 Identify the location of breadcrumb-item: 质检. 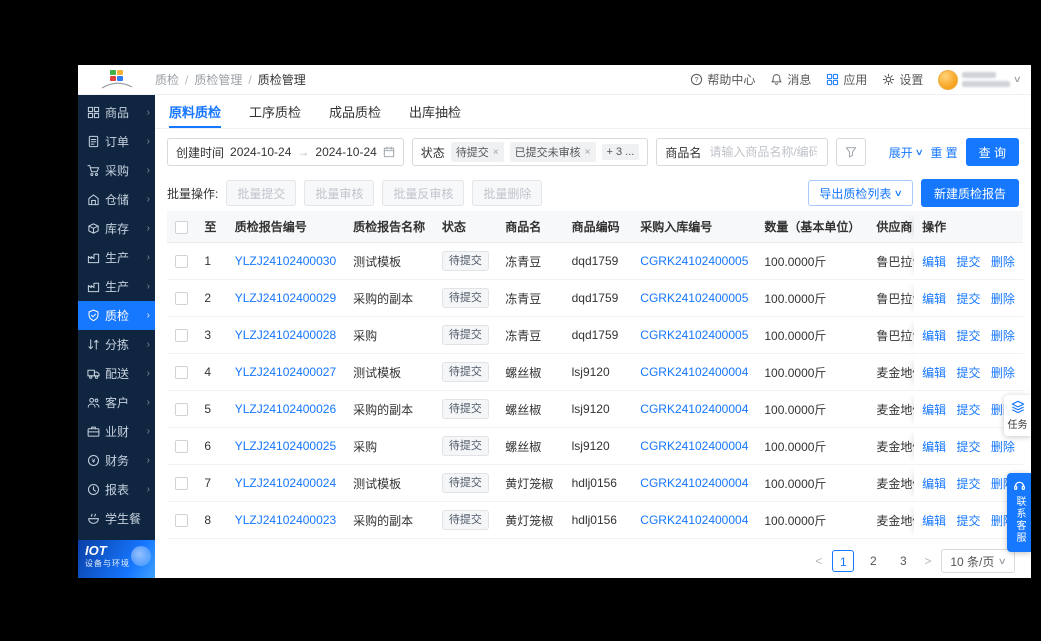
(167, 79).